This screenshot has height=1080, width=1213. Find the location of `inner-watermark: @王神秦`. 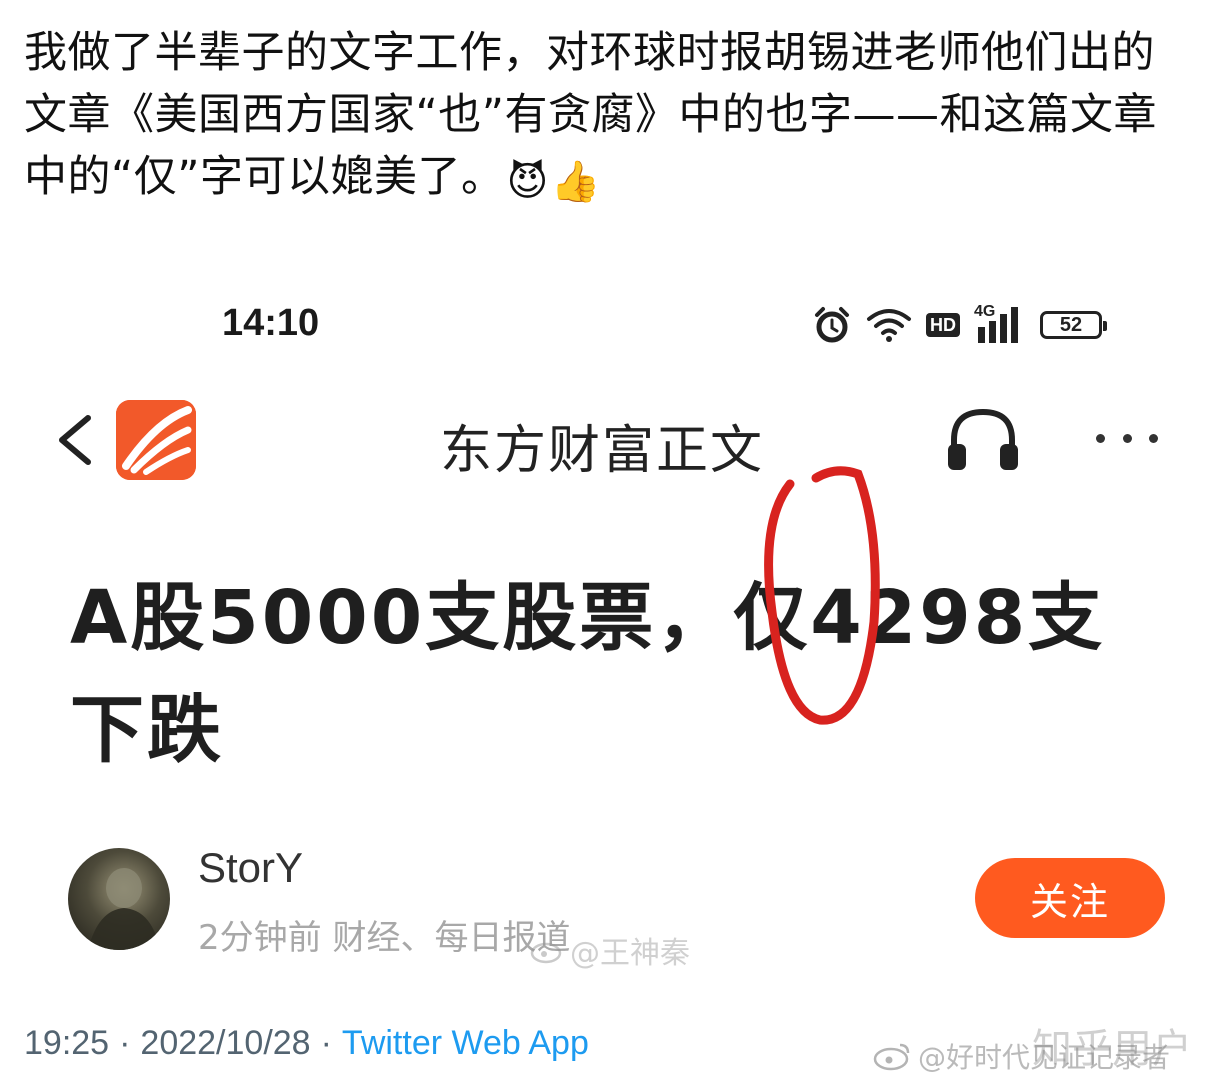

inner-watermark: @王神秦 is located at coordinates (610, 950).